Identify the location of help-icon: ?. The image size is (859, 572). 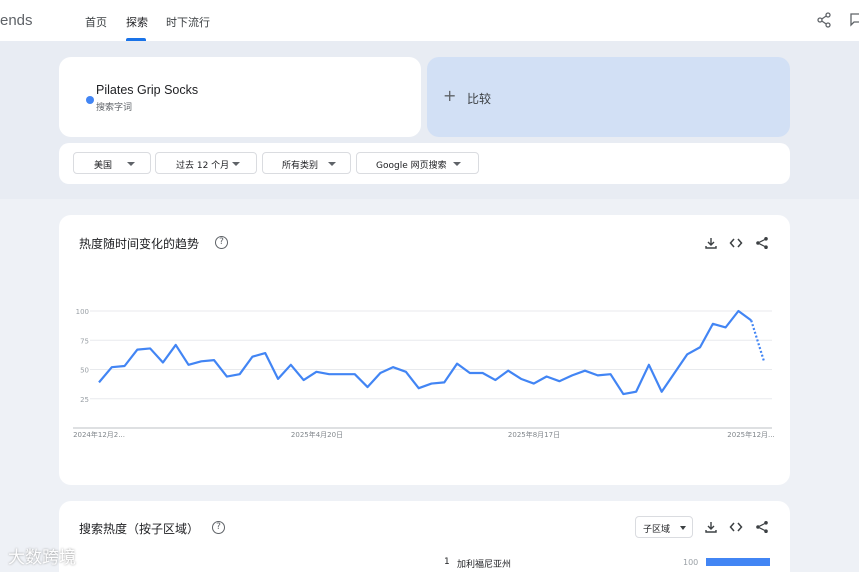
(218, 527).